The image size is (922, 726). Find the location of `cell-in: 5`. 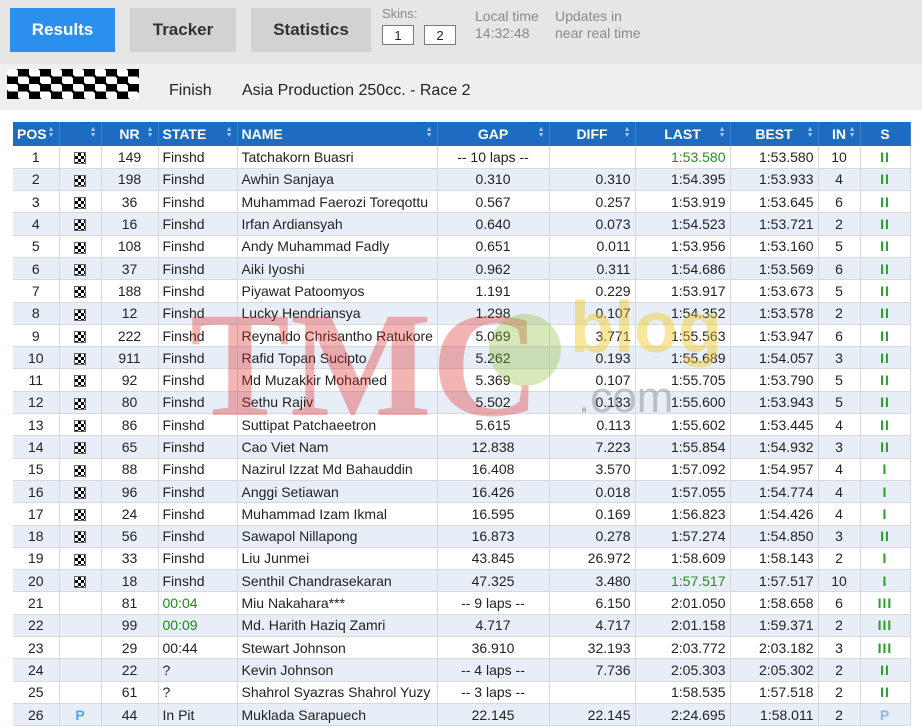

cell-in: 5 is located at coordinates (839, 403).